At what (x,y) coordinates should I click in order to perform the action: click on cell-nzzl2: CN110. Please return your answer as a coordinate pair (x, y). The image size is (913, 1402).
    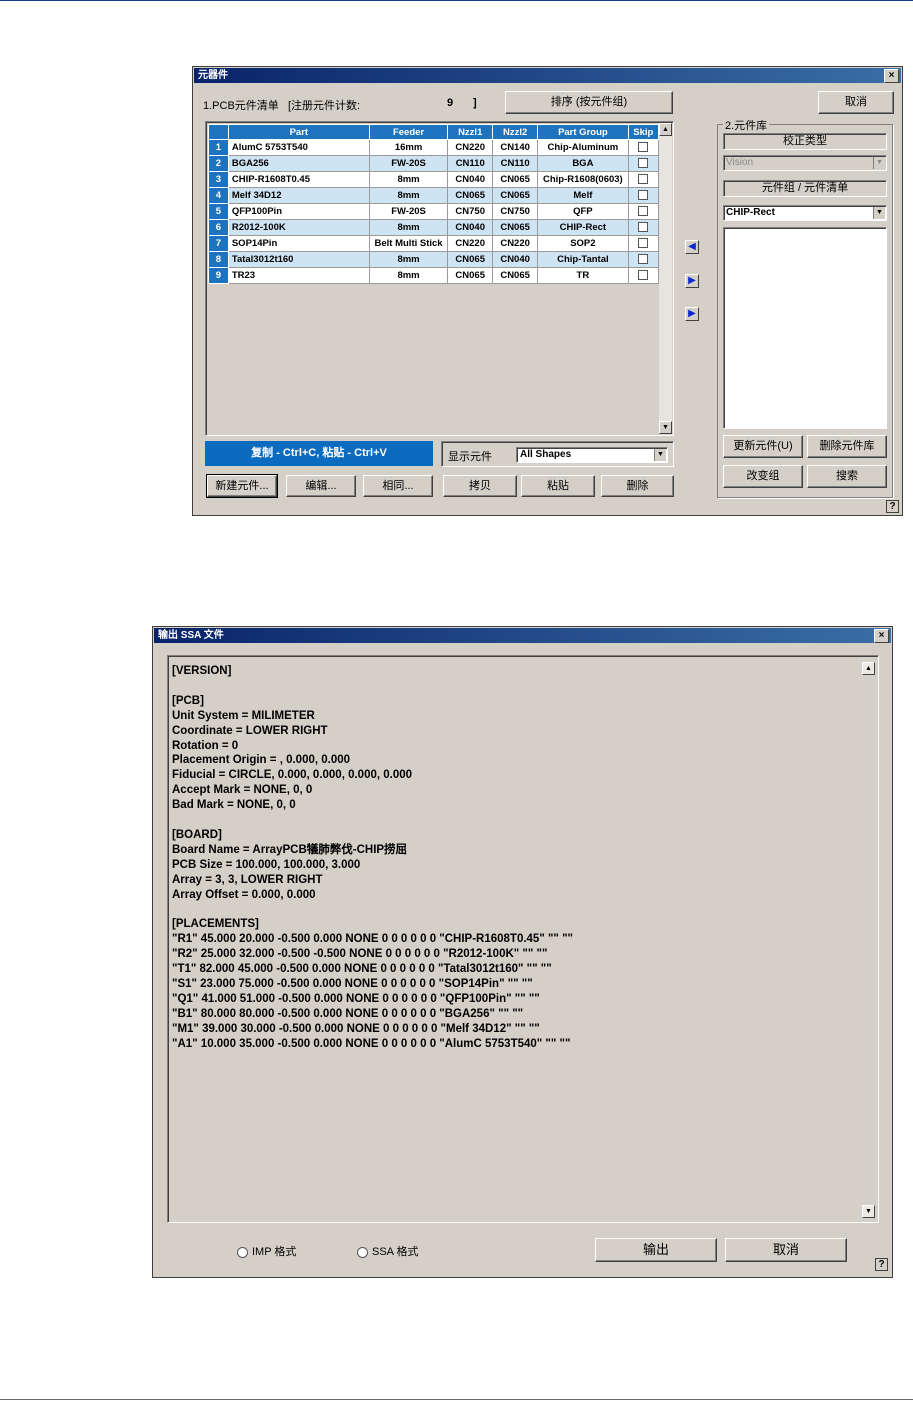
    Looking at the image, I should click on (515, 163).